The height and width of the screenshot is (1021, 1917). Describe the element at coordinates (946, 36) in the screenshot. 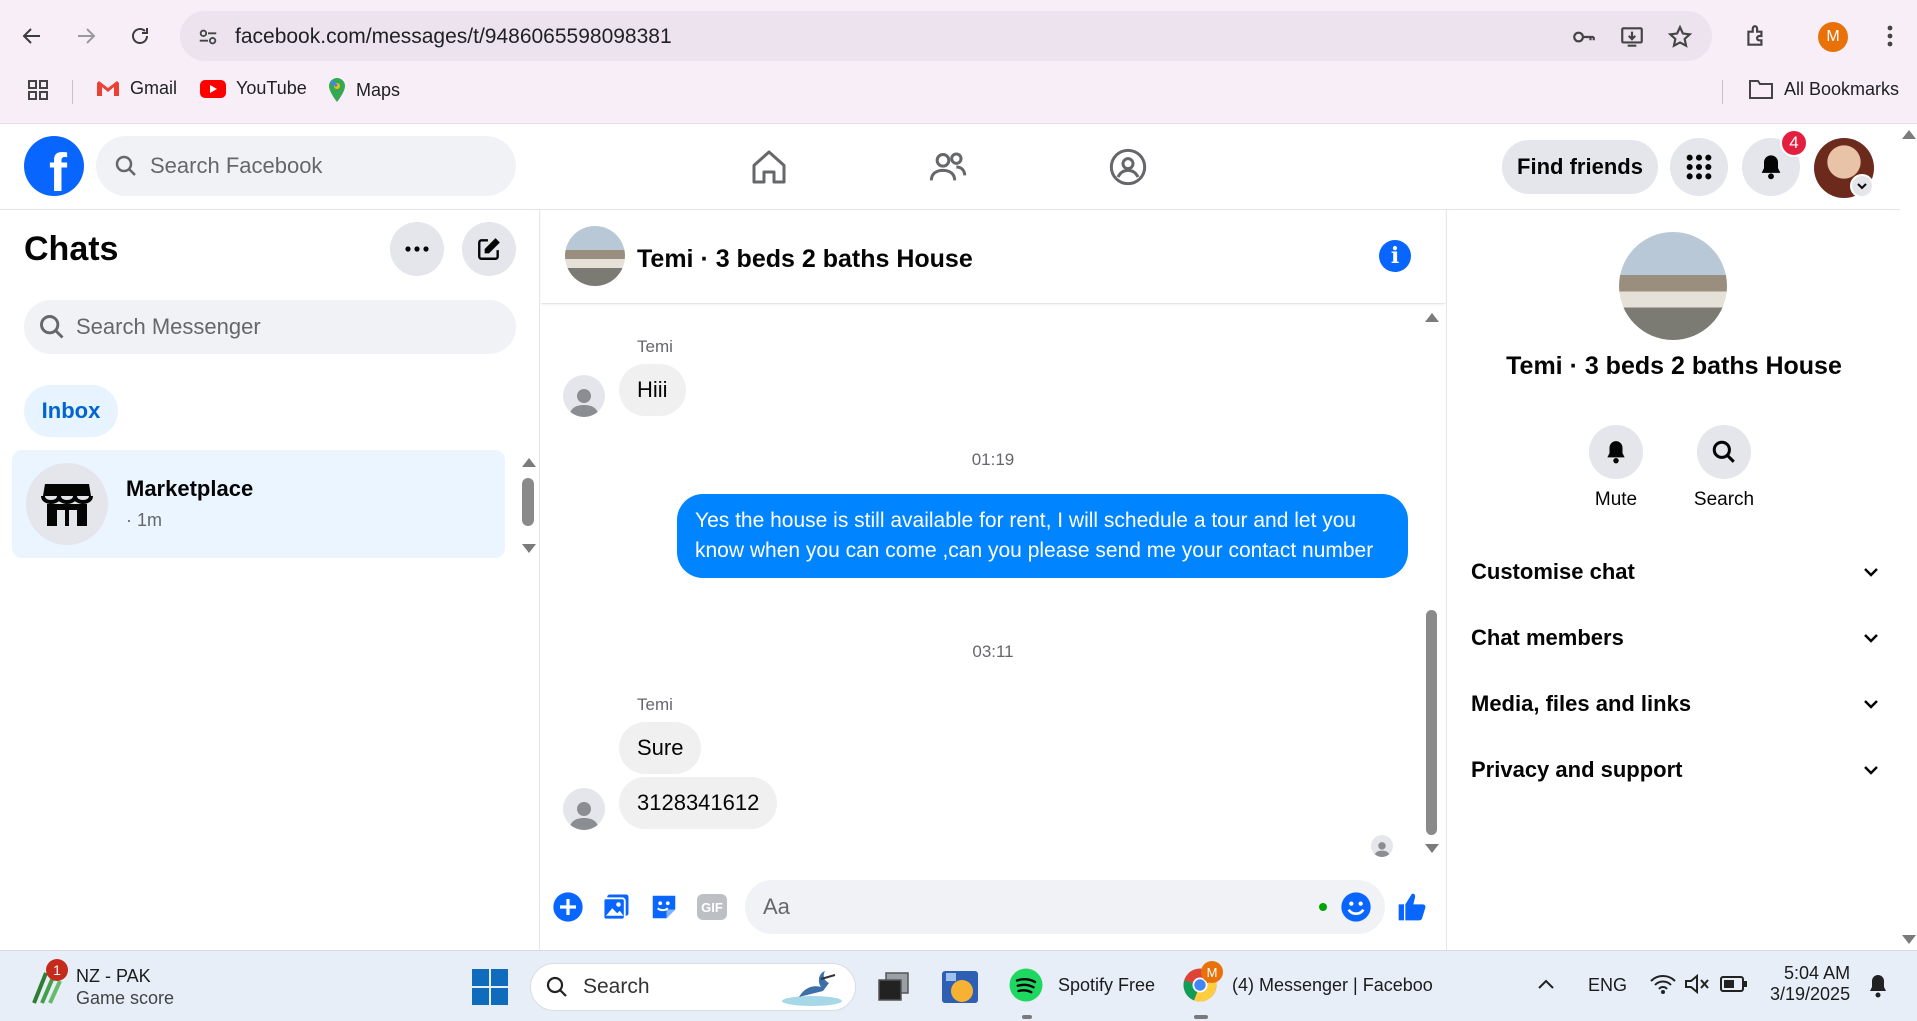

I see `address-bar: facebook.com/messages/t/9486065598098381` at that location.